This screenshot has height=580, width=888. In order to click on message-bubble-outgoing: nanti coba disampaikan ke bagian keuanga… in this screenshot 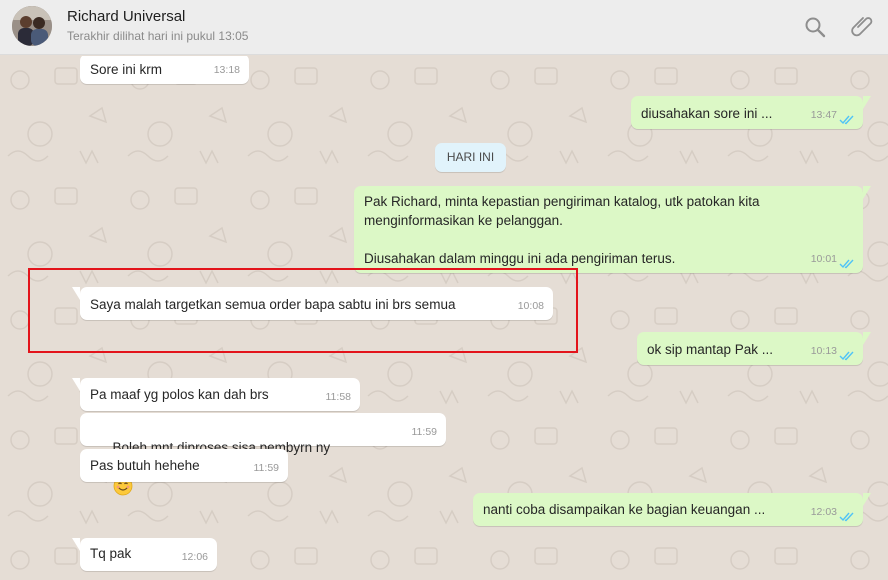, I will do `click(672, 509)`.